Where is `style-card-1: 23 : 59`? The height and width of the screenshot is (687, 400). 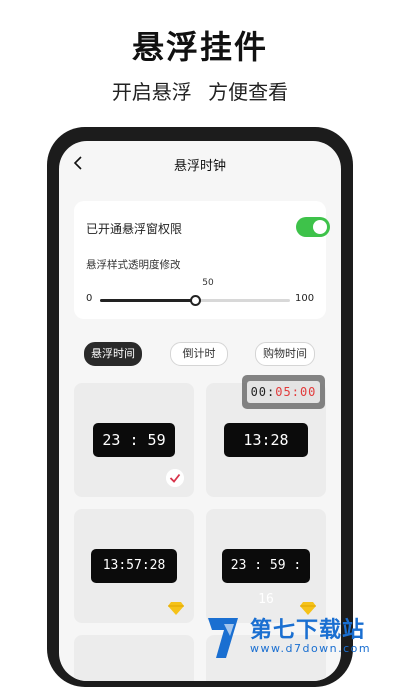 style-card-1: 23 : 59 is located at coordinates (134, 440).